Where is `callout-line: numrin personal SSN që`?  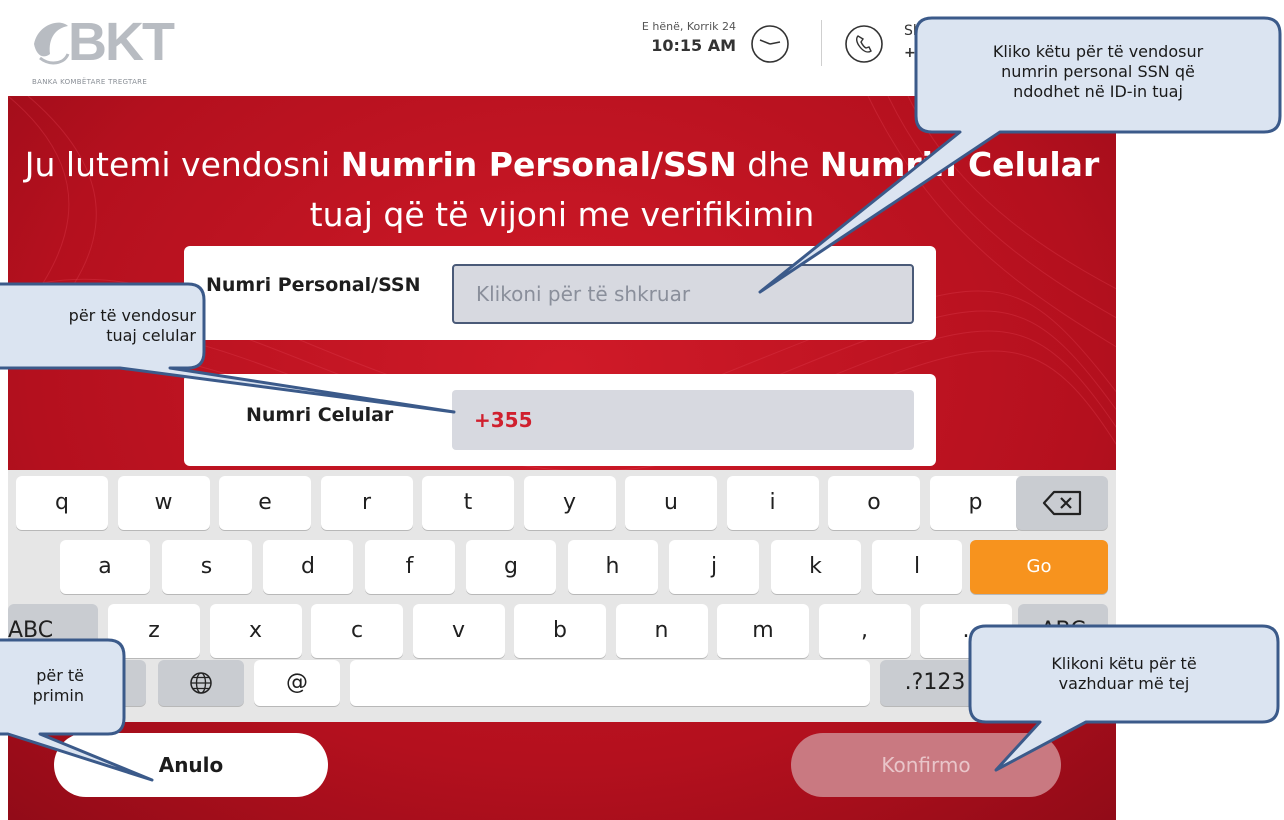 callout-line: numrin personal SSN që is located at coordinates (1098, 71).